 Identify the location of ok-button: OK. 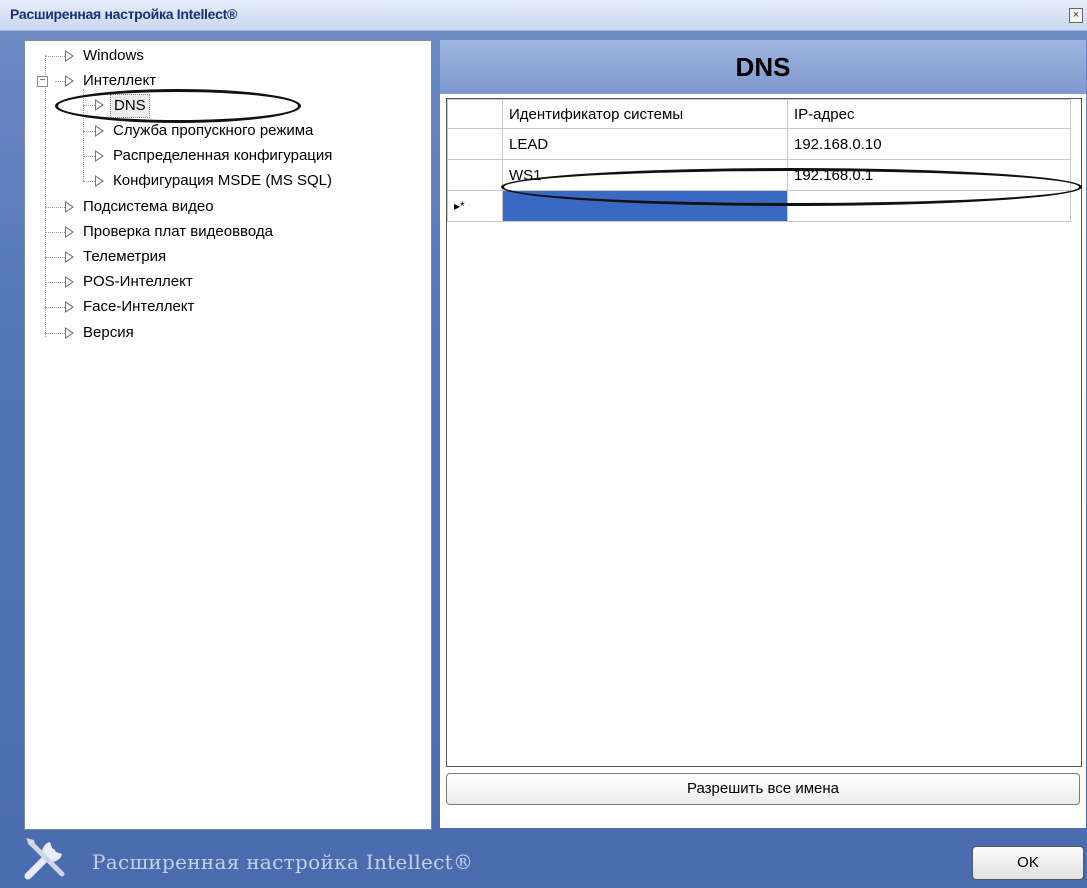
(1028, 863).